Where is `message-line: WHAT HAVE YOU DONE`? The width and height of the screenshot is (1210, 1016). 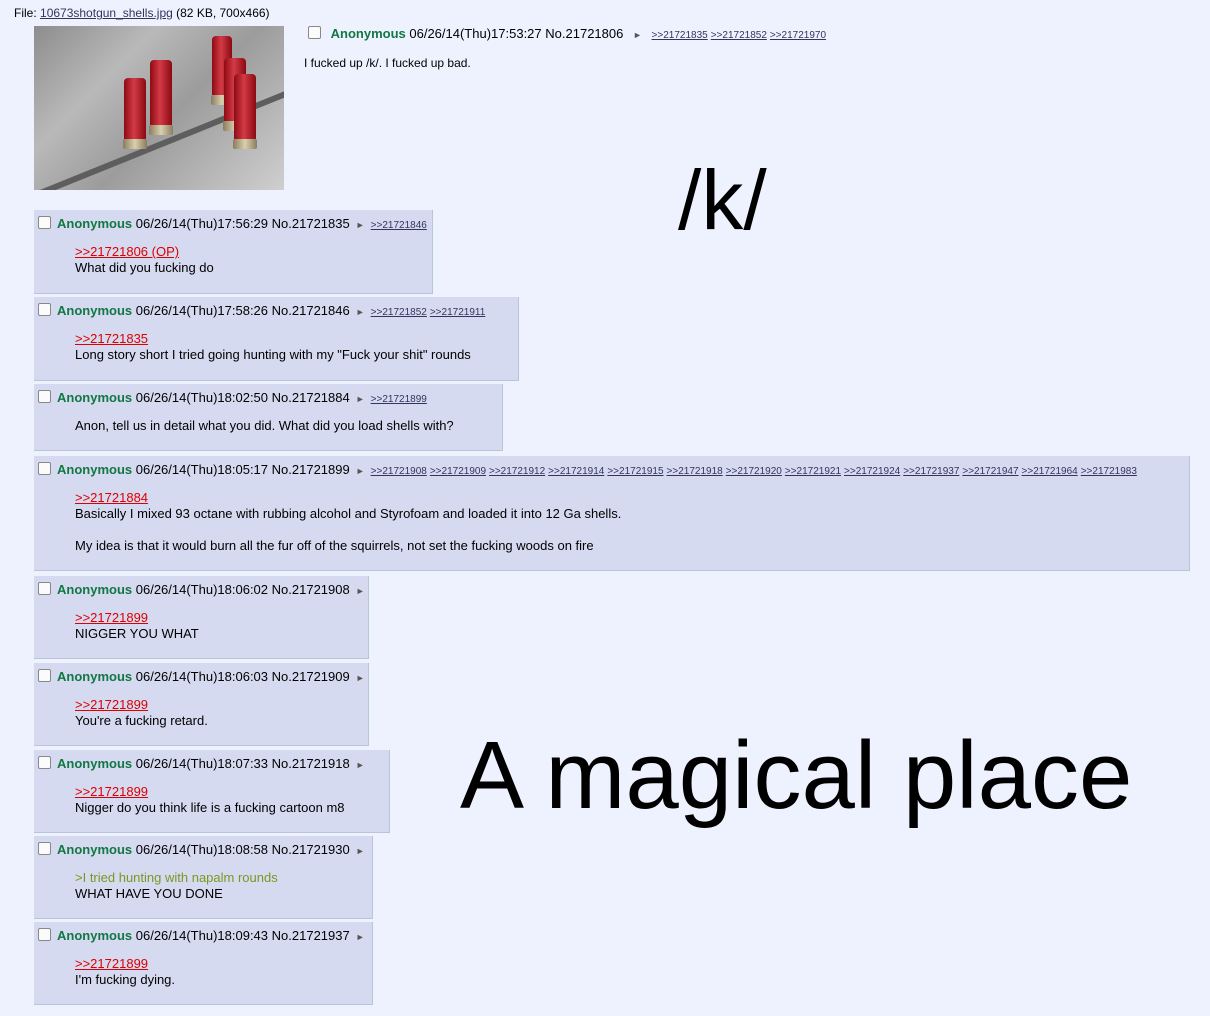 message-line: WHAT HAVE YOU DONE is located at coordinates (149, 893).